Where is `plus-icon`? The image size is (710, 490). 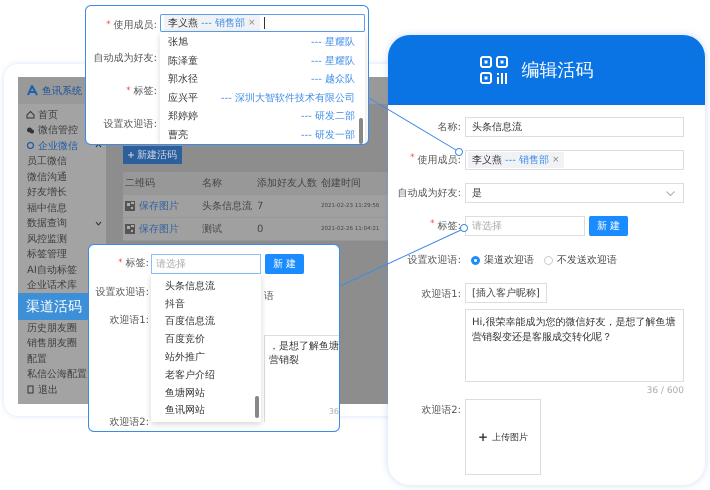
plus-icon is located at coordinates (131, 155).